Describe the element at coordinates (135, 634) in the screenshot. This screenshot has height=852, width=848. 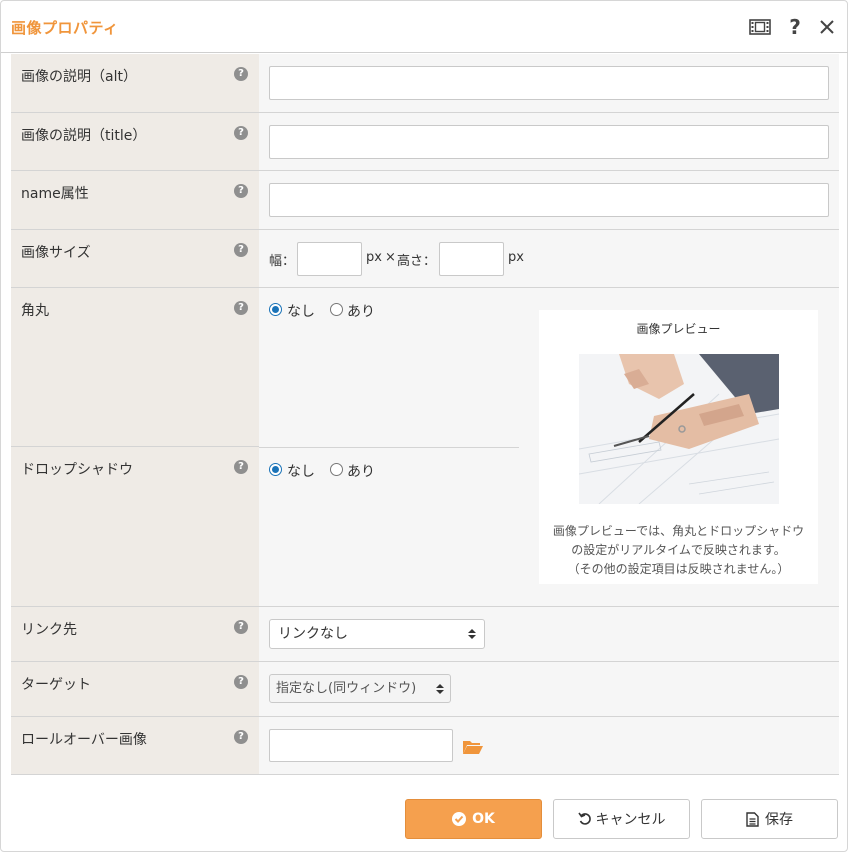
I see `label-cell: リンク先 ?` at that location.